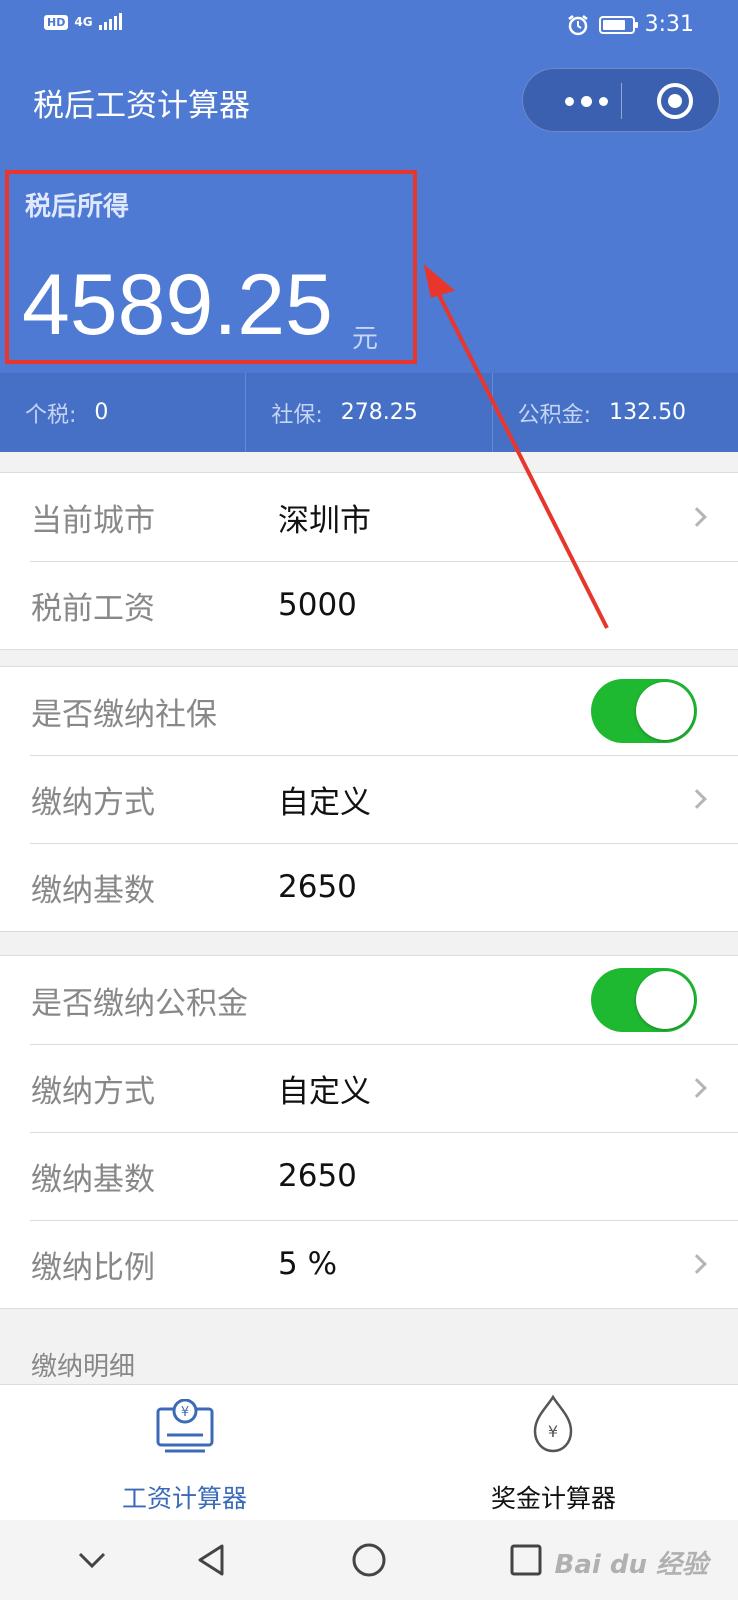  Describe the element at coordinates (369, 1176) in the screenshot. I see `fund-base-row: 缴纳基数 2650` at that location.